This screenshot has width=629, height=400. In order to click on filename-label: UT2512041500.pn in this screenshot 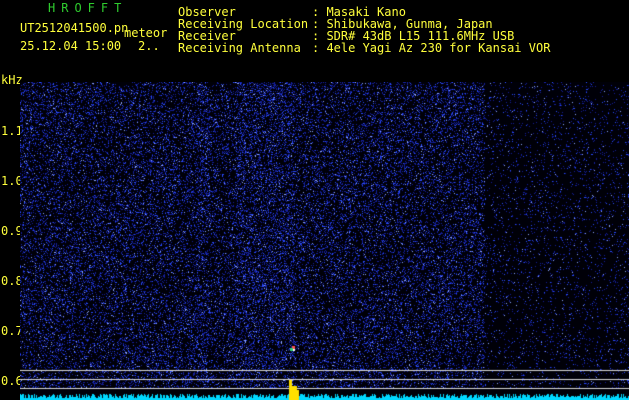, I will do `click(74, 28)`.